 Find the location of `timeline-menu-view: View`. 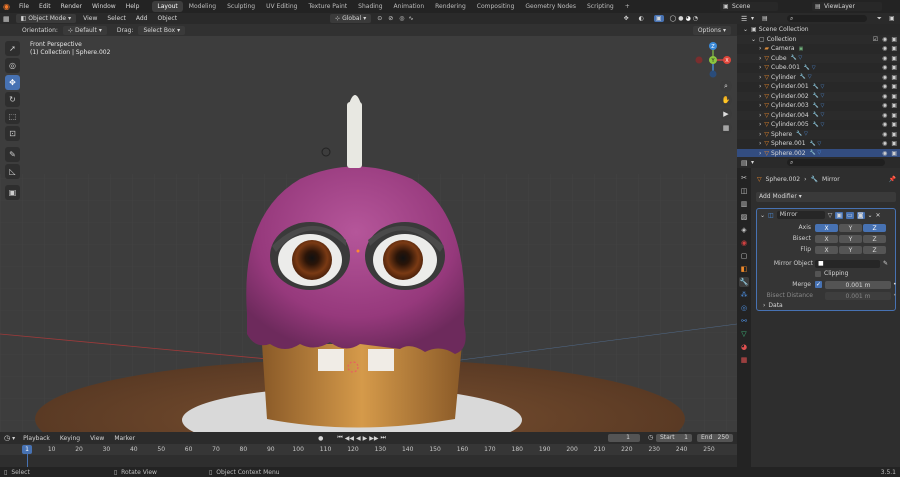

timeline-menu-view: View is located at coordinates (97, 438).